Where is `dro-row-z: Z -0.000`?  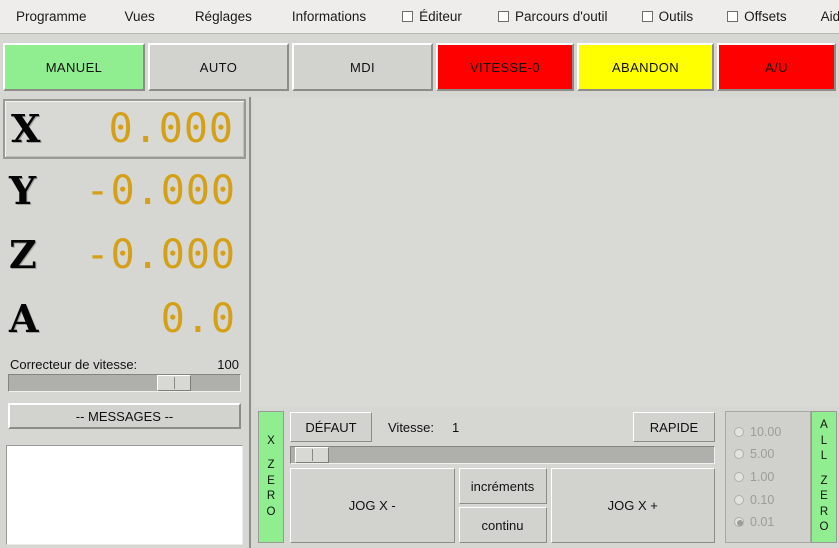 dro-row-z: Z -0.000 is located at coordinates (124, 255).